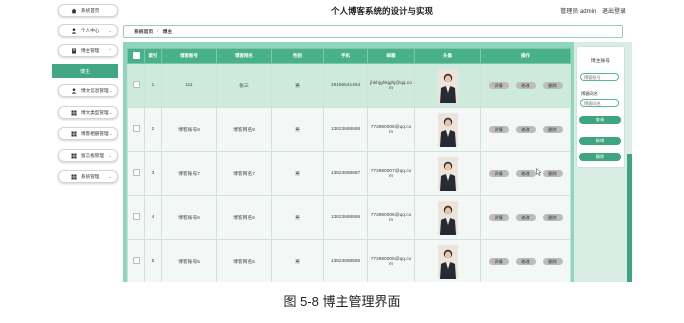 The image size is (684, 323). Describe the element at coordinates (391, 173) in the screenshot. I see `email-cell: 773890007@qq.com` at that location.